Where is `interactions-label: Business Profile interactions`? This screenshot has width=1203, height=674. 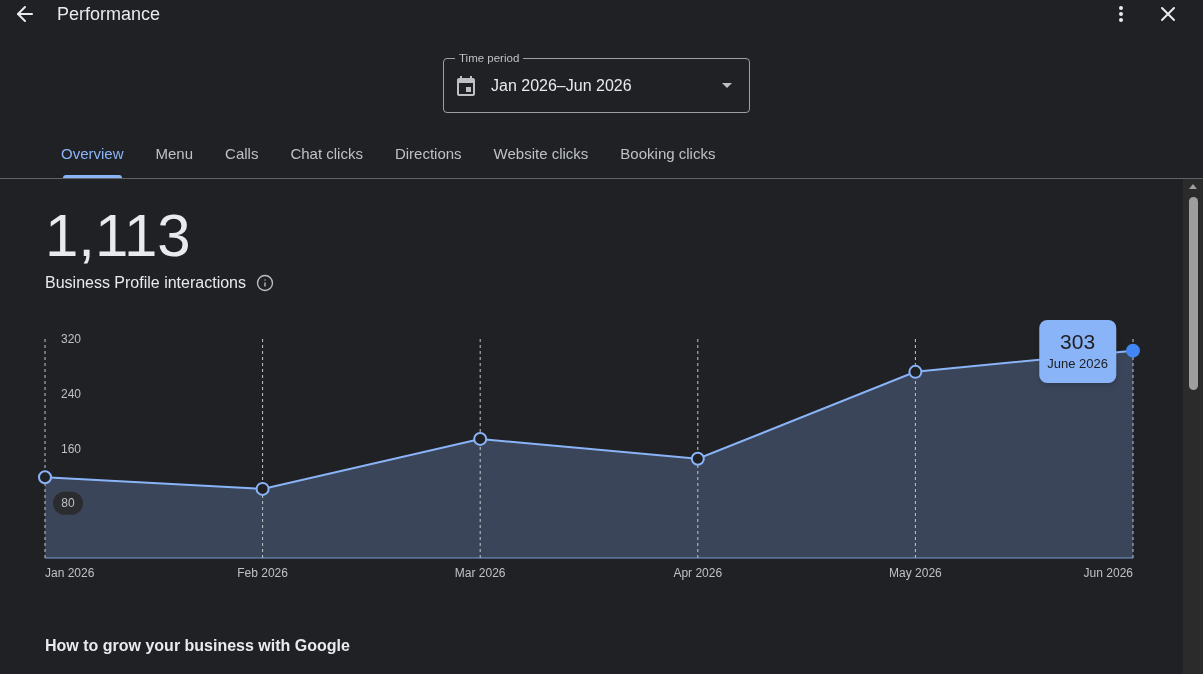
interactions-label: Business Profile interactions is located at coordinates (145, 283).